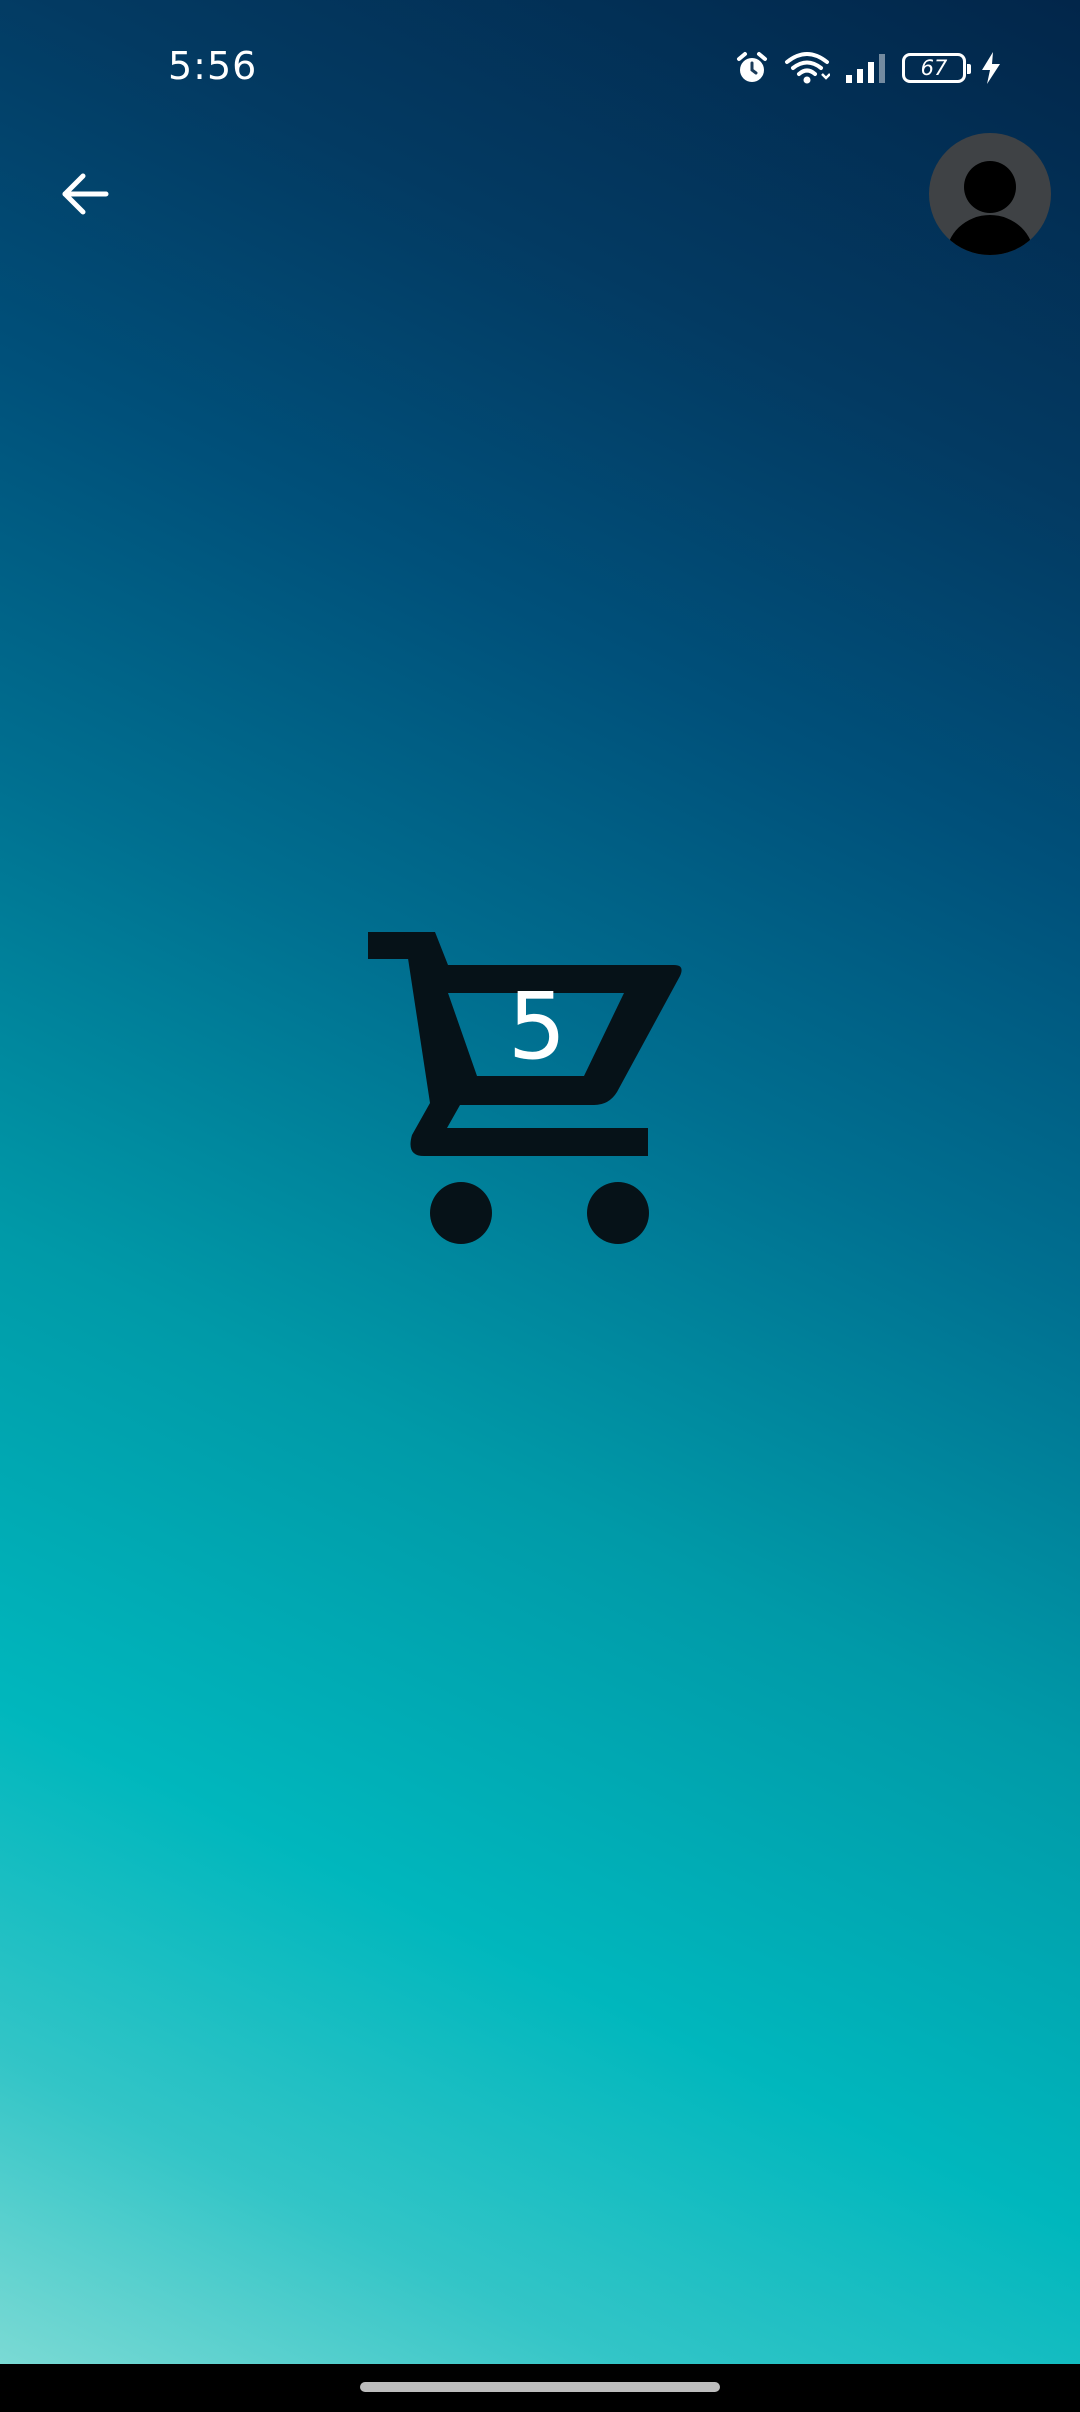  What do you see at coordinates (807, 68) in the screenshot?
I see `wifi-icon` at bounding box center [807, 68].